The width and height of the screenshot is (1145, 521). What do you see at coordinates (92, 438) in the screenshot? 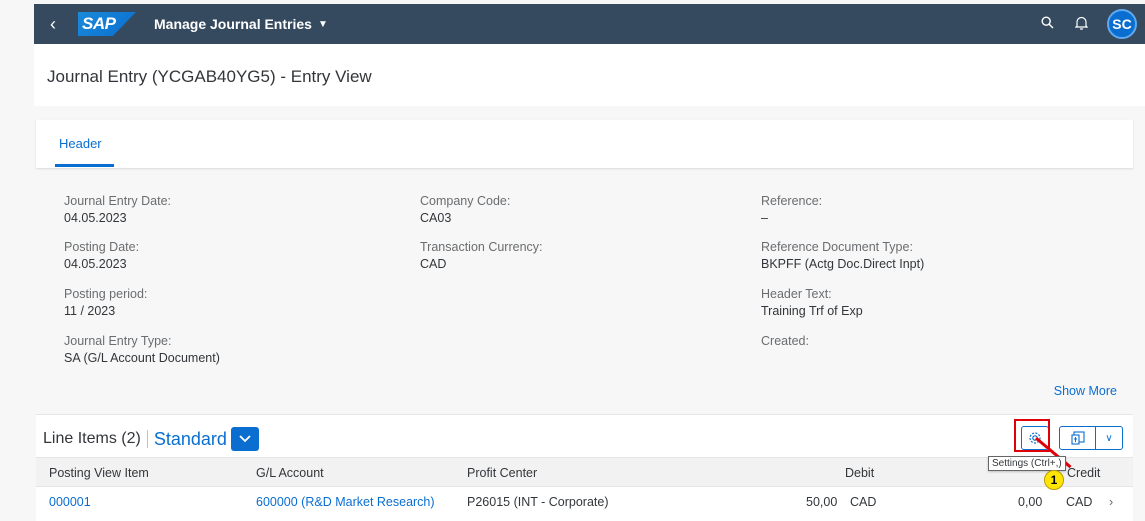
I see `table-title: Line Items (2)` at bounding box center [92, 438].